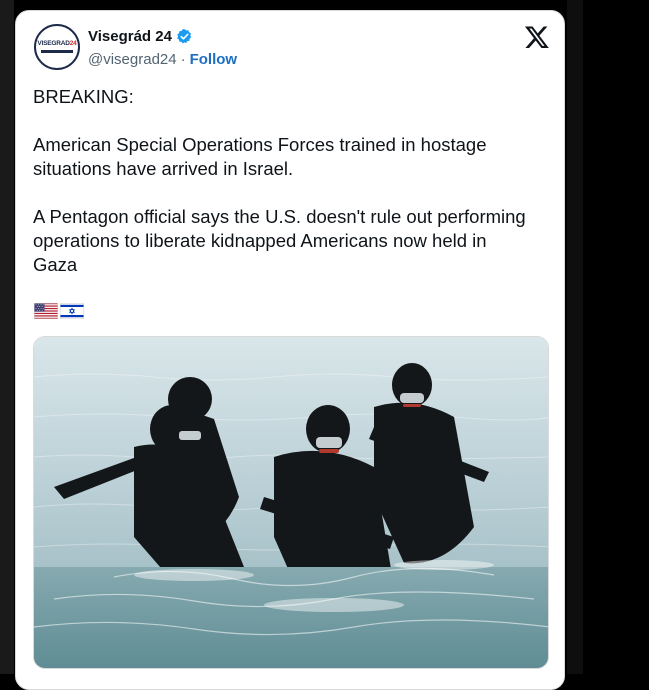 Image resolution: width=649 pixels, height=690 pixels. I want to click on author-handle-row: @visegrad24 · Follow, so click(162, 59).